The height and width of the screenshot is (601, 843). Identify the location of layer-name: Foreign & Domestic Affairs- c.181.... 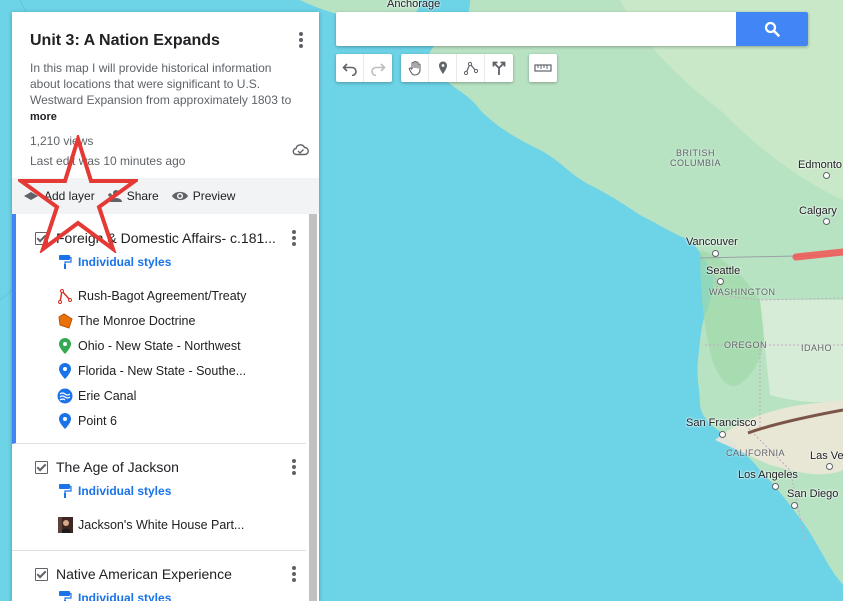
(167, 238).